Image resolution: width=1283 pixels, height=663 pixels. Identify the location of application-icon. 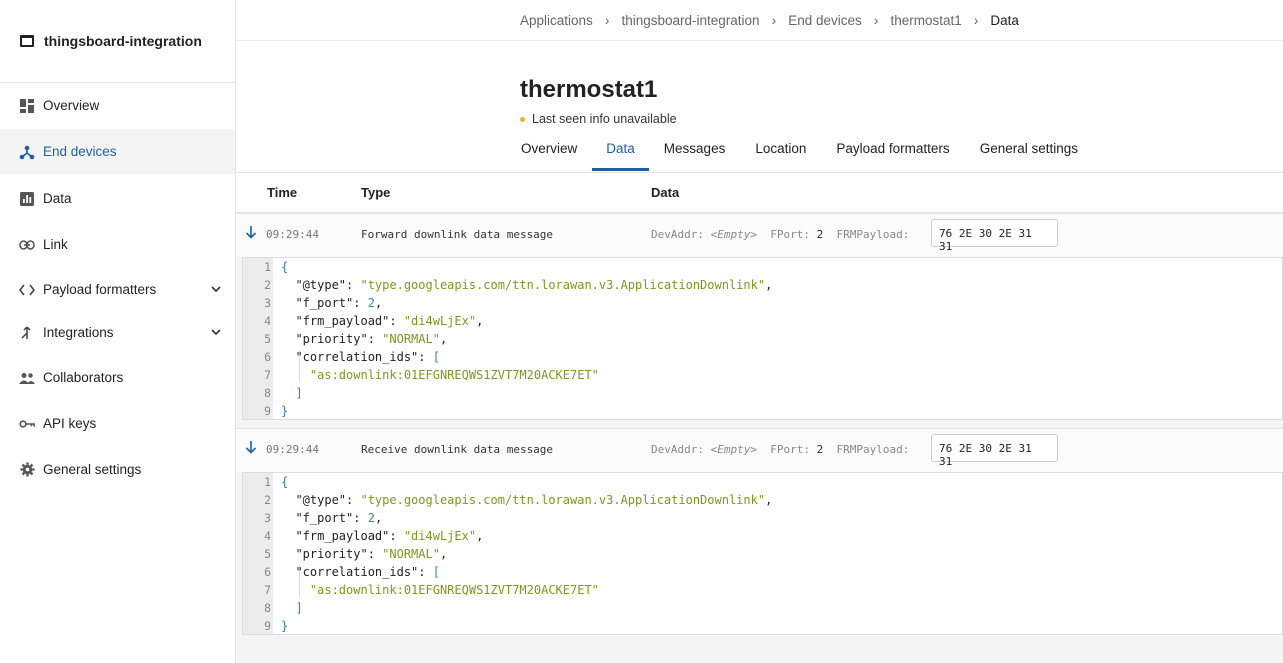
(27, 41).